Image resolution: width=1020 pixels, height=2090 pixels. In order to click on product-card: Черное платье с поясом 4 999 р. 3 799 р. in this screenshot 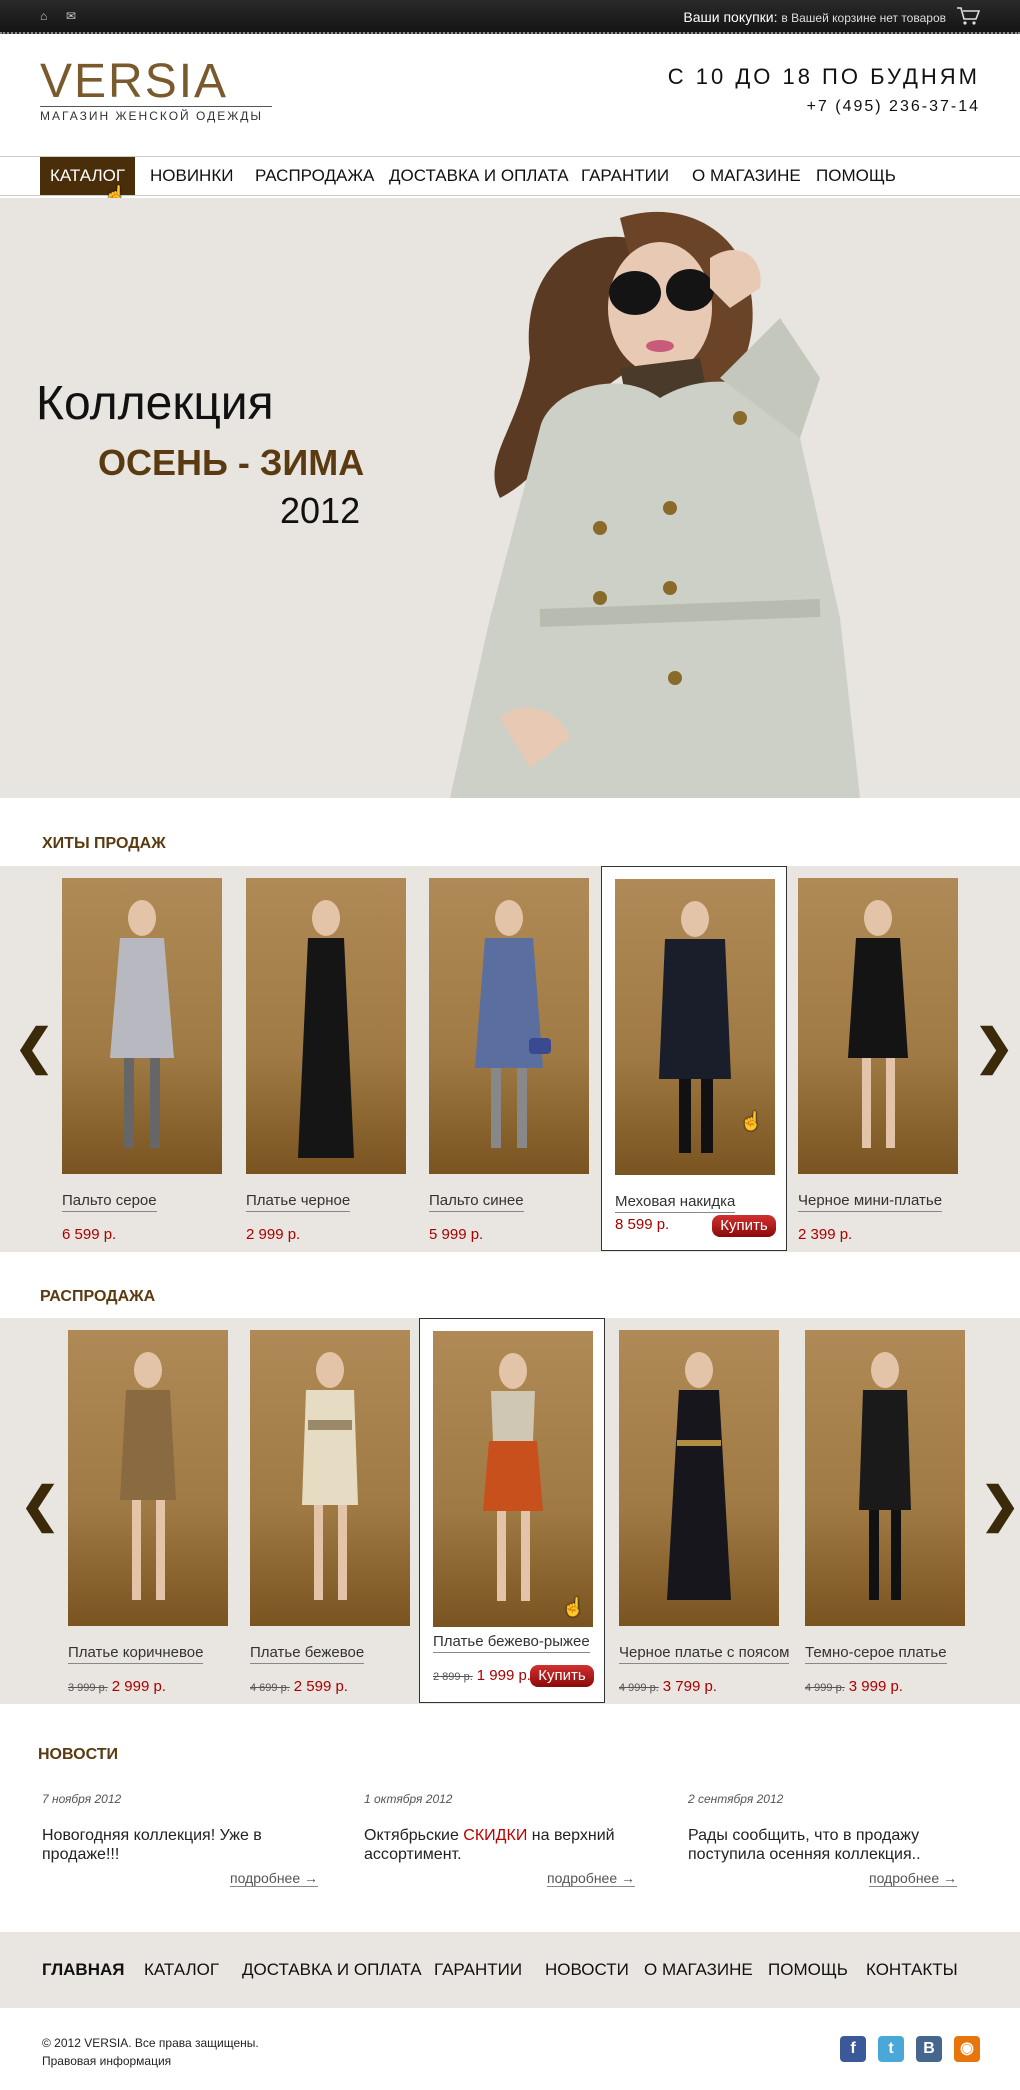, I will do `click(712, 1522)`.